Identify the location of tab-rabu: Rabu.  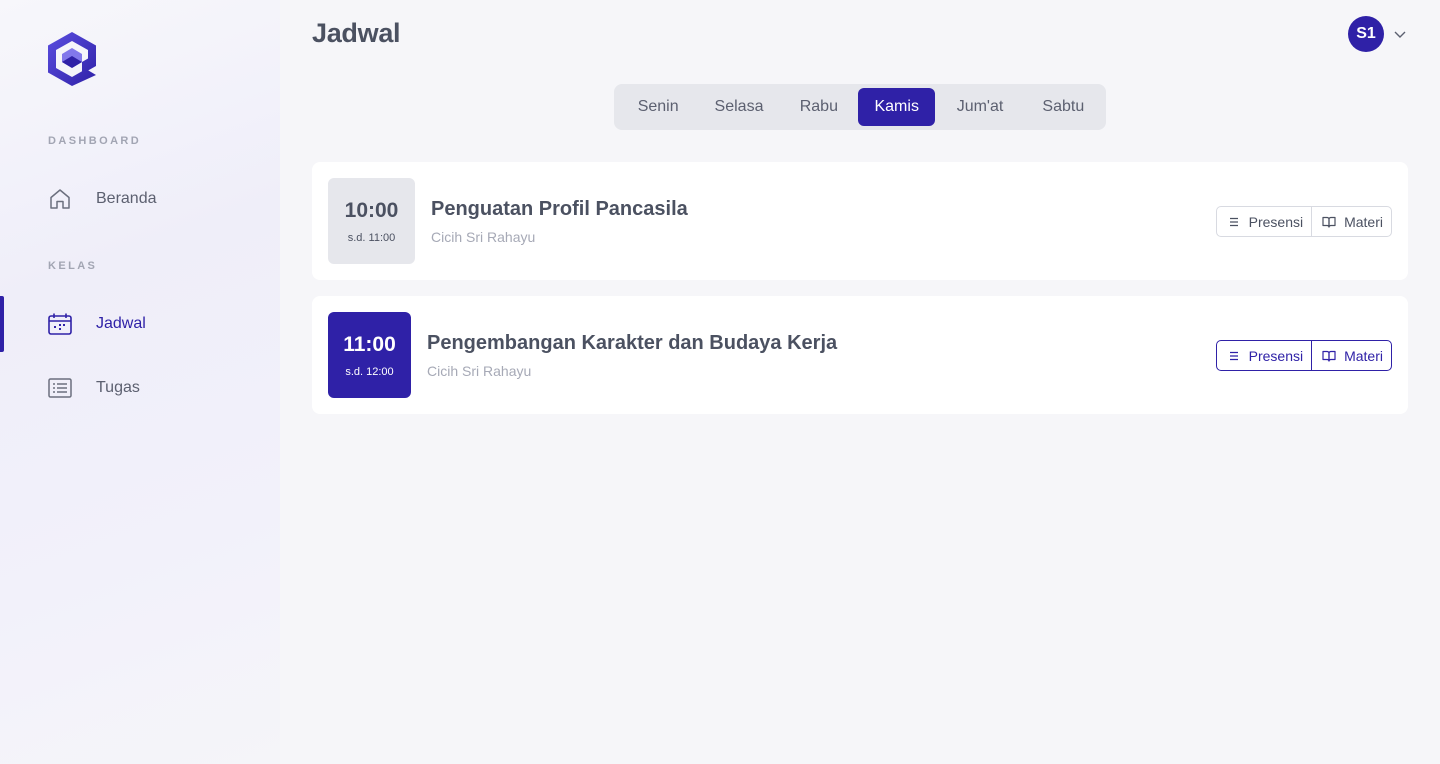
(819, 107).